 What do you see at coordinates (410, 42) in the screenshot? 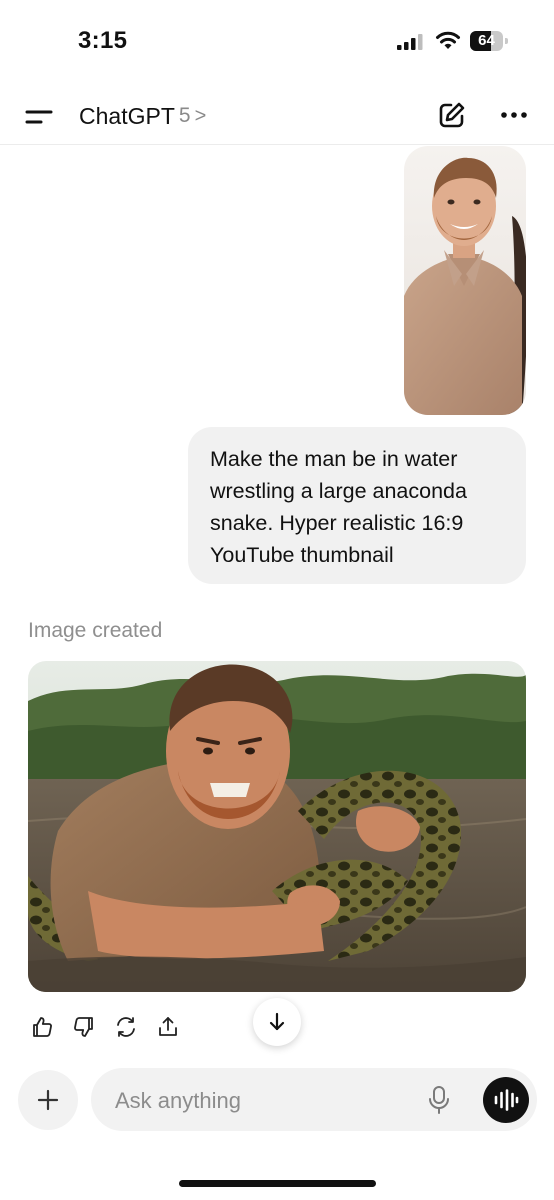
I see `cellular-signal-icon` at bounding box center [410, 42].